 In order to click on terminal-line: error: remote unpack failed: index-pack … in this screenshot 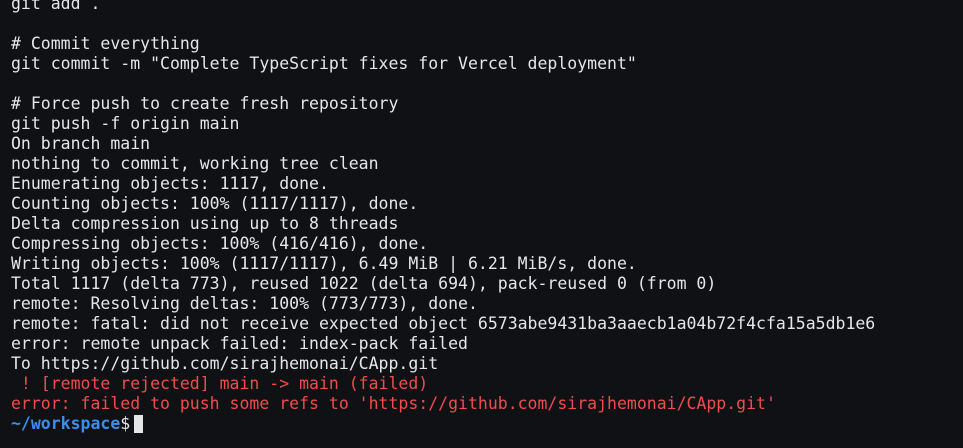, I will do `click(239, 343)`.